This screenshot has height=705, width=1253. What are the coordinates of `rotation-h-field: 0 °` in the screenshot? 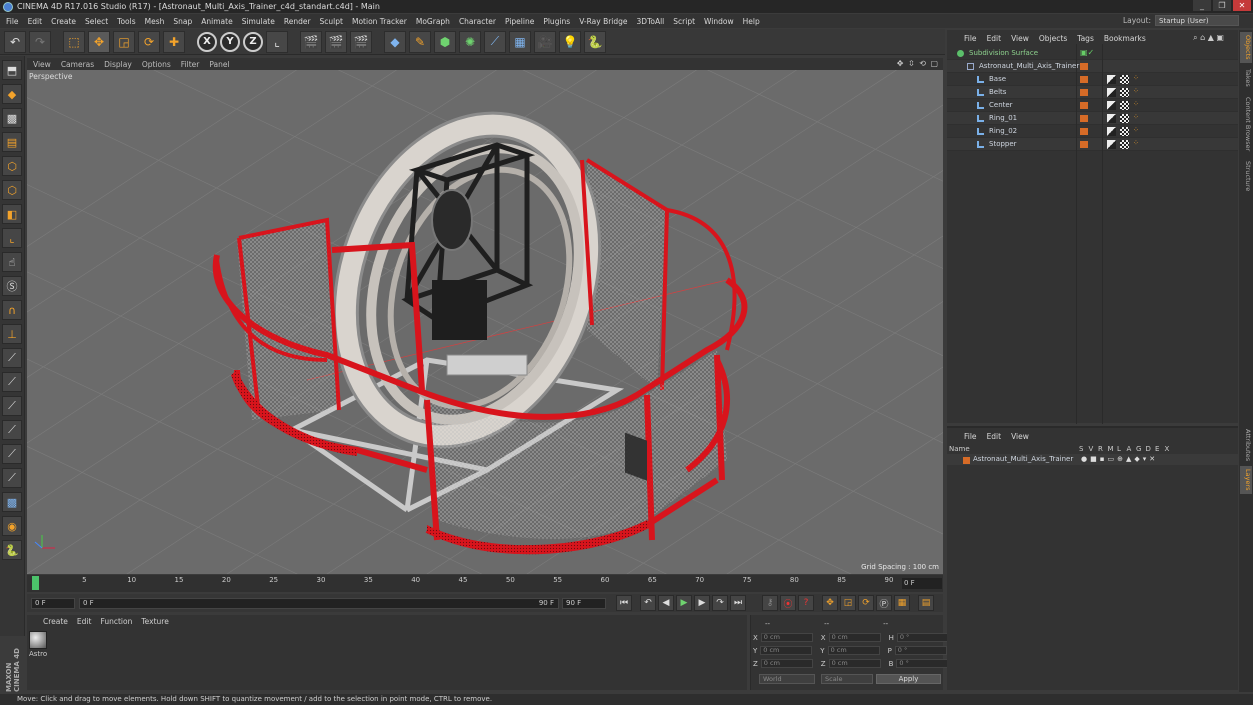 It's located at (922, 637).